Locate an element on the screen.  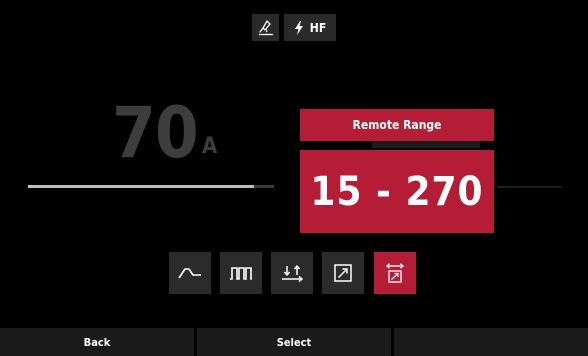
remote-range-value-box: 15 - 270 is located at coordinates (397, 191).